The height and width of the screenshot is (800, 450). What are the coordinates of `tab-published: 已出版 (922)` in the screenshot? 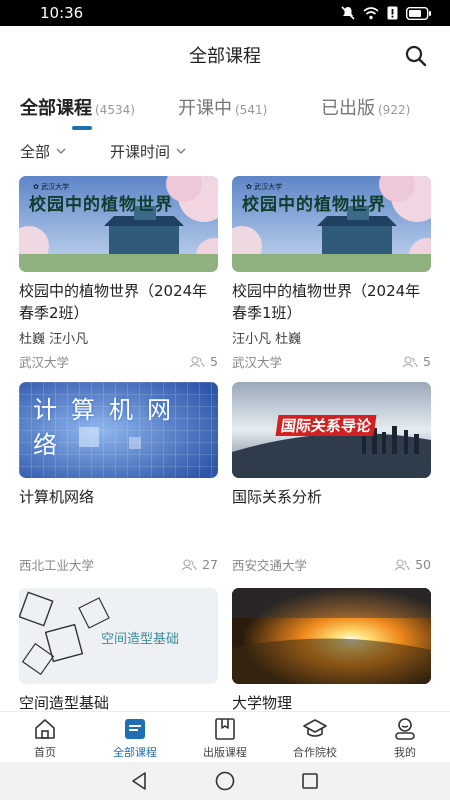 It's located at (365, 107).